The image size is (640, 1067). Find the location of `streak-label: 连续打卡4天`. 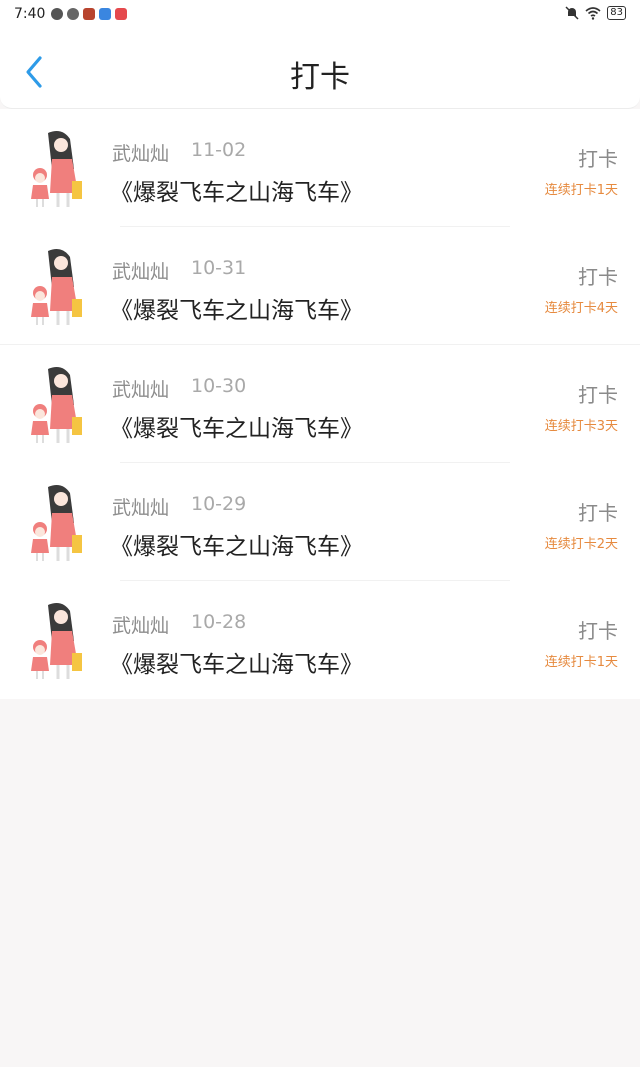

streak-label: 连续打卡4天 is located at coordinates (581, 308).